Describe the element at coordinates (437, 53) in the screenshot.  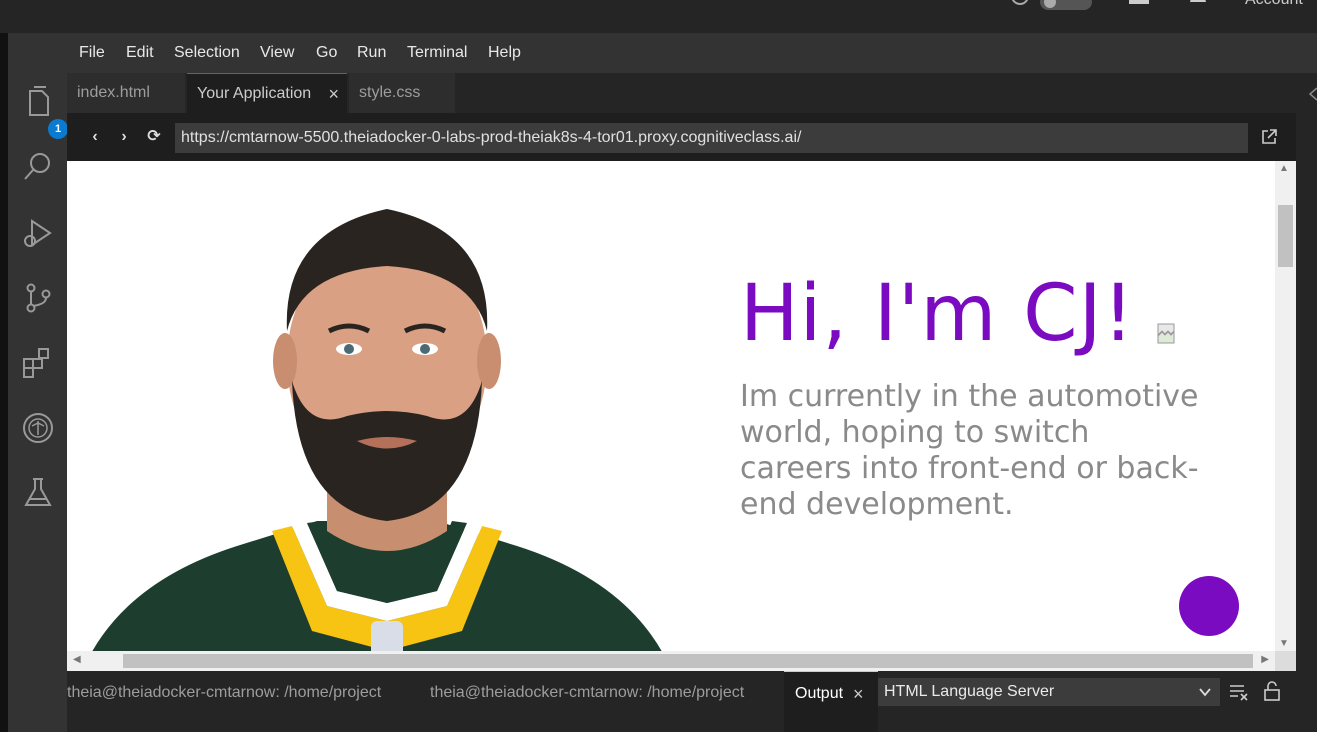
I see `menu-terminal: Terminal` at that location.